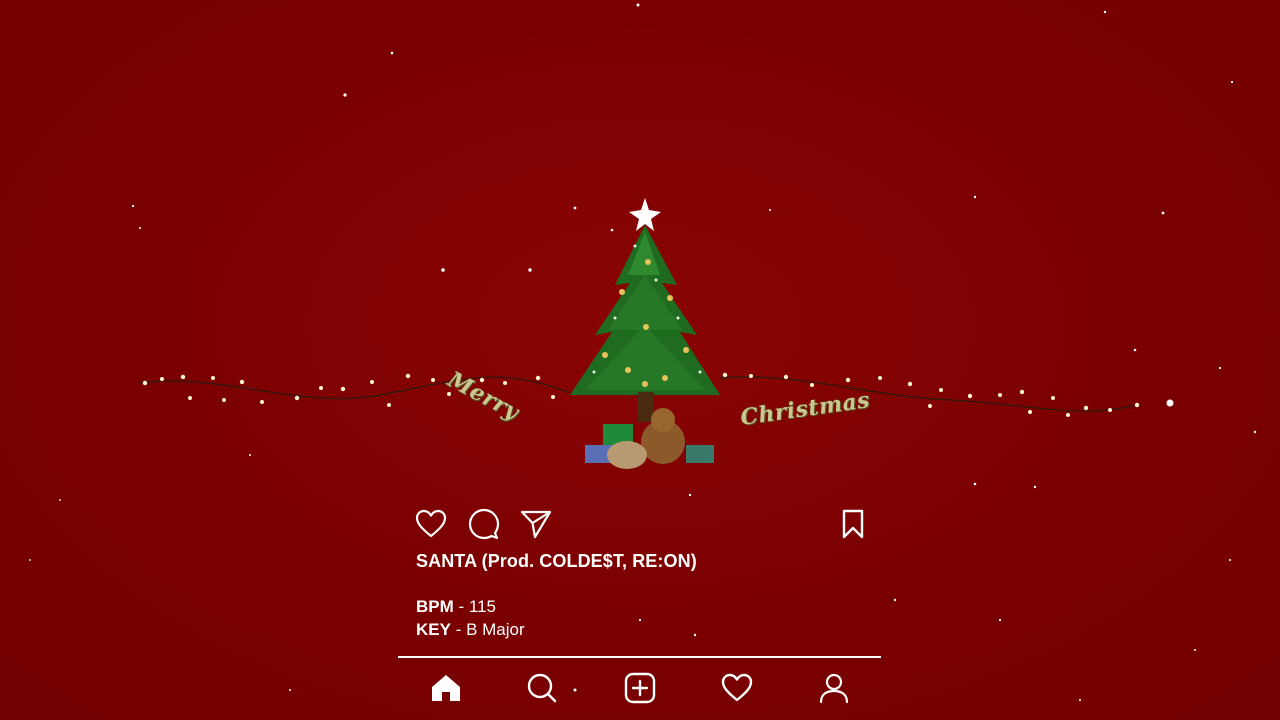  What do you see at coordinates (487, 629) in the screenshot?
I see `key-value: - B Major` at bounding box center [487, 629].